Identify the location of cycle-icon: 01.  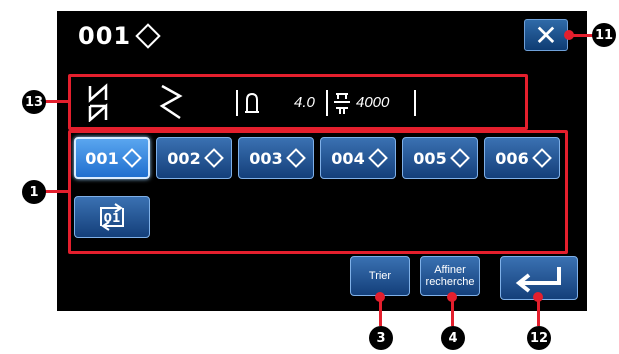
(112, 217).